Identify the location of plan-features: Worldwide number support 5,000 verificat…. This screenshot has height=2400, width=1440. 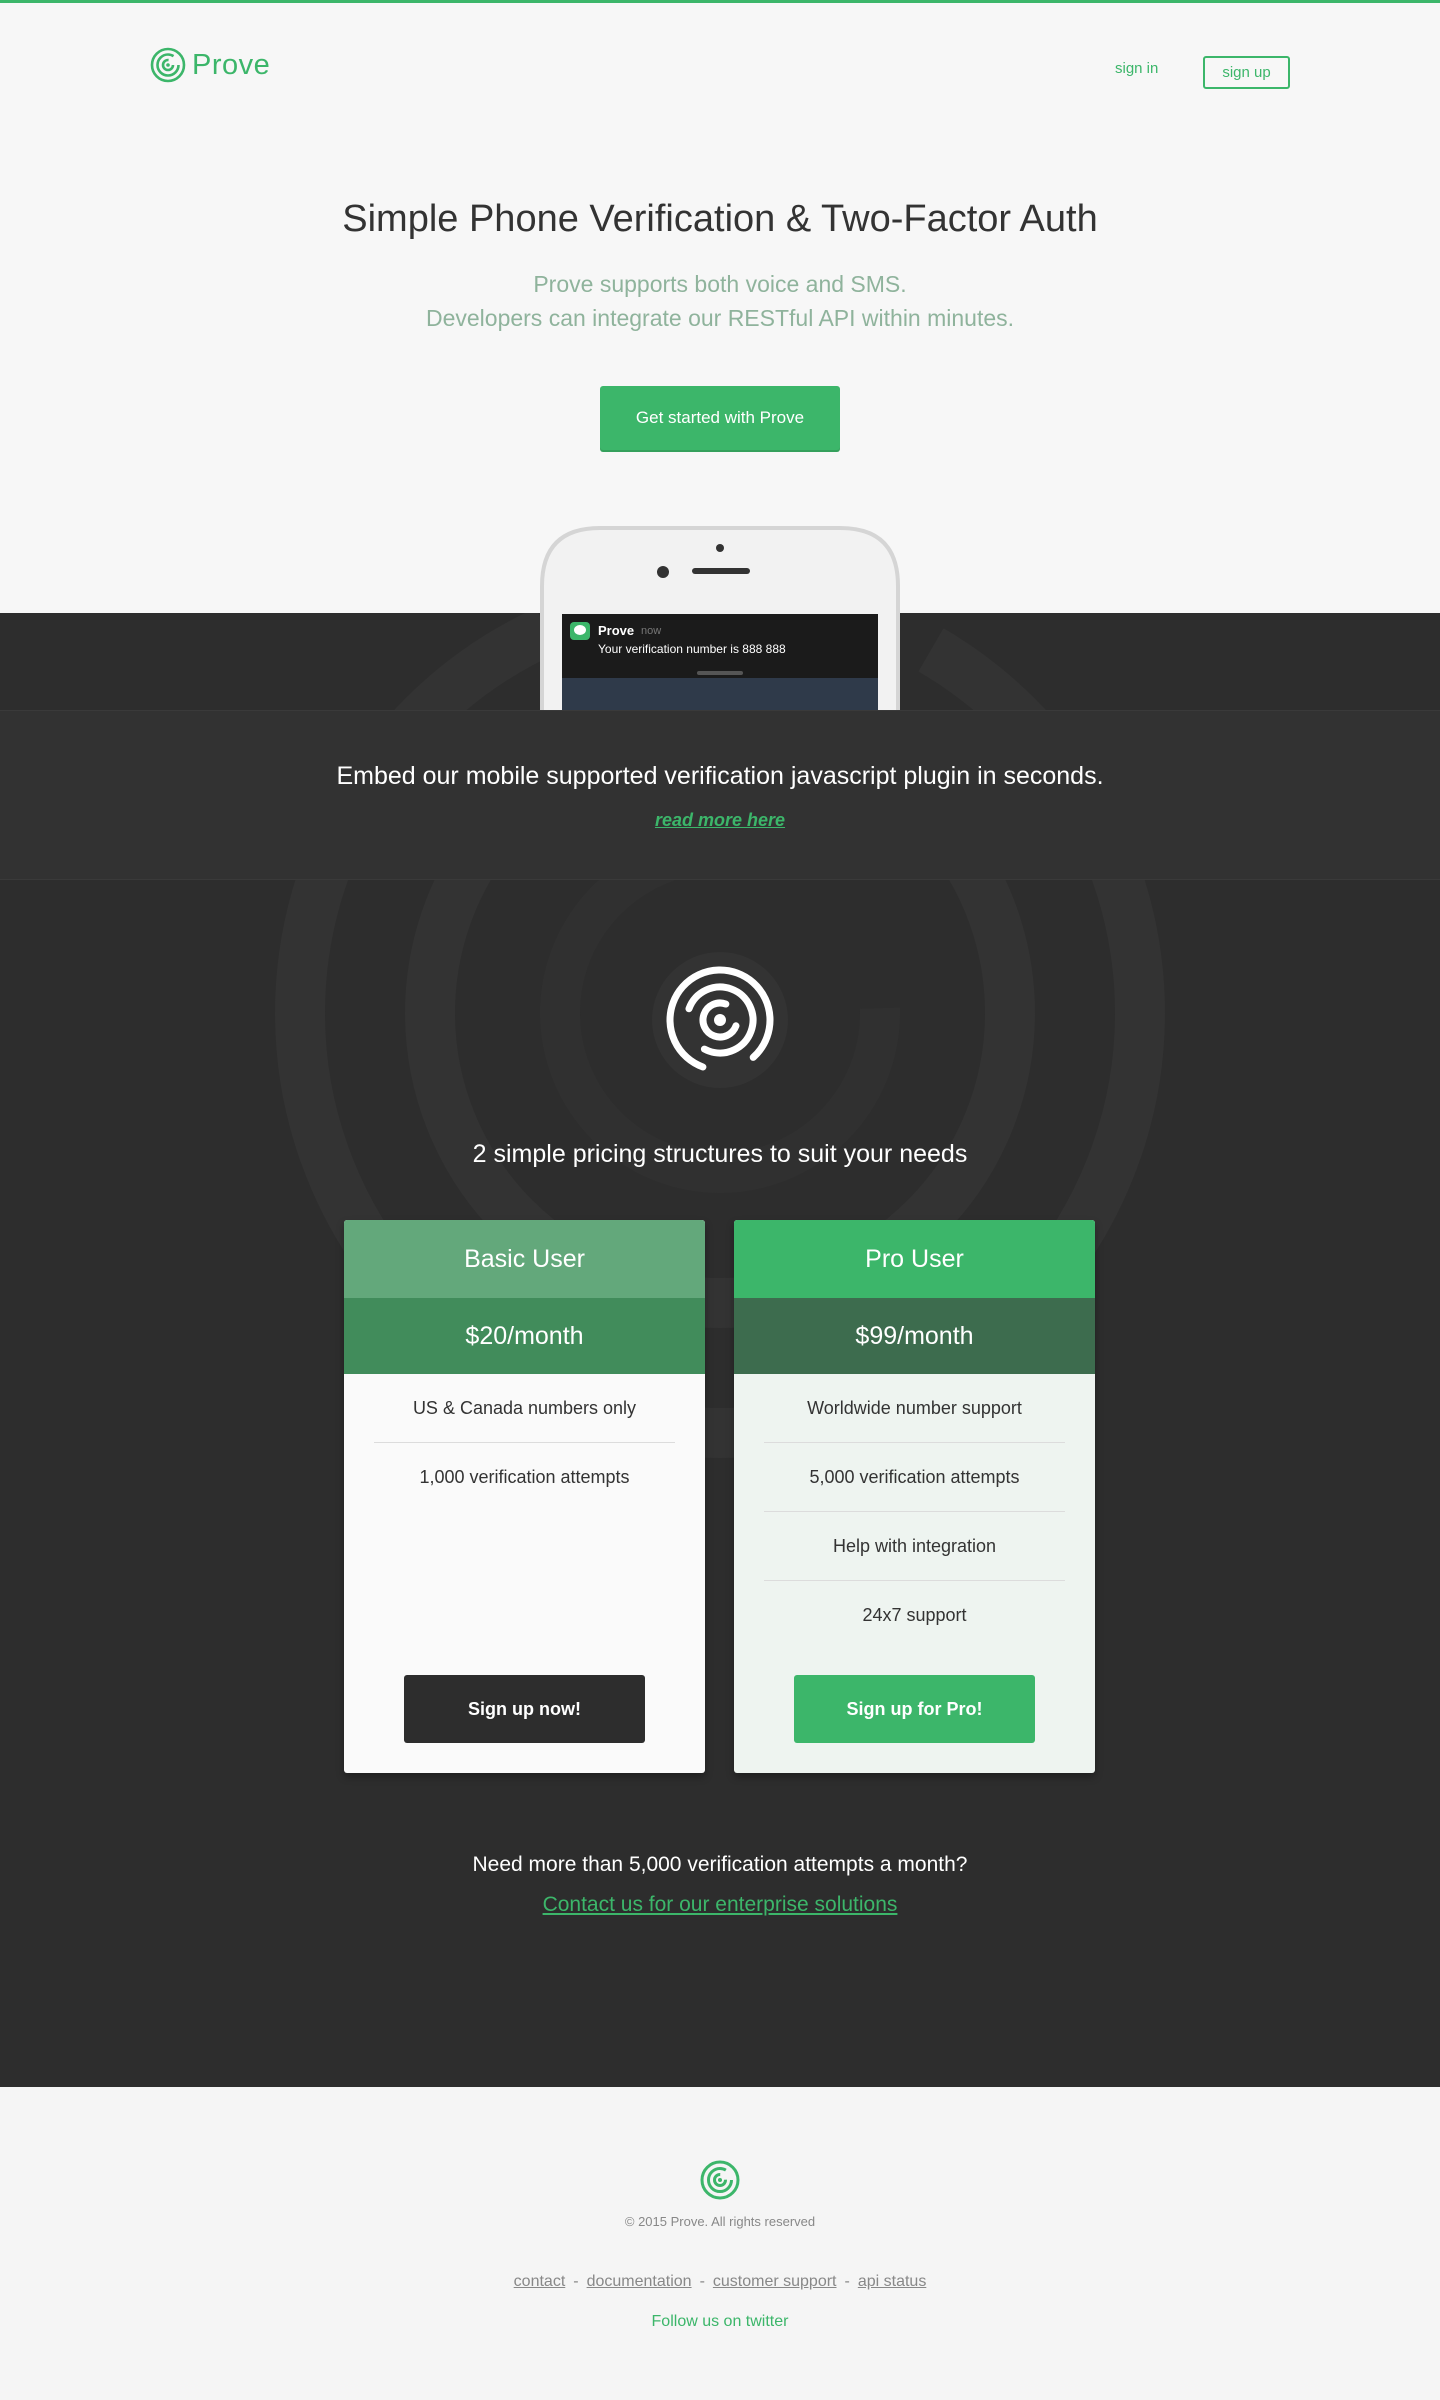
(914, 1512).